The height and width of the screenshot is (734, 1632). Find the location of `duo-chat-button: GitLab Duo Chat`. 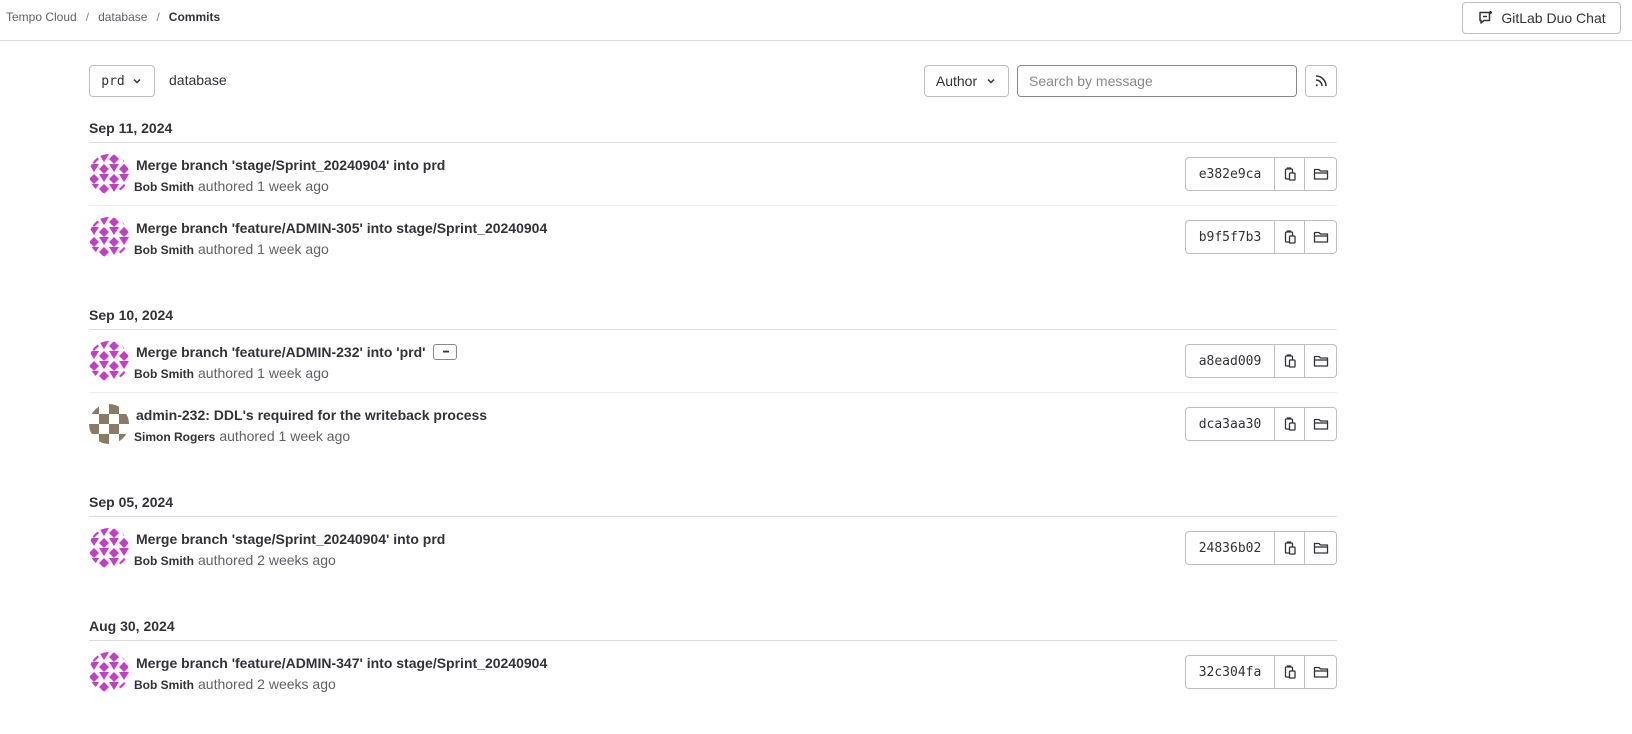

duo-chat-button: GitLab Duo Chat is located at coordinates (1541, 18).